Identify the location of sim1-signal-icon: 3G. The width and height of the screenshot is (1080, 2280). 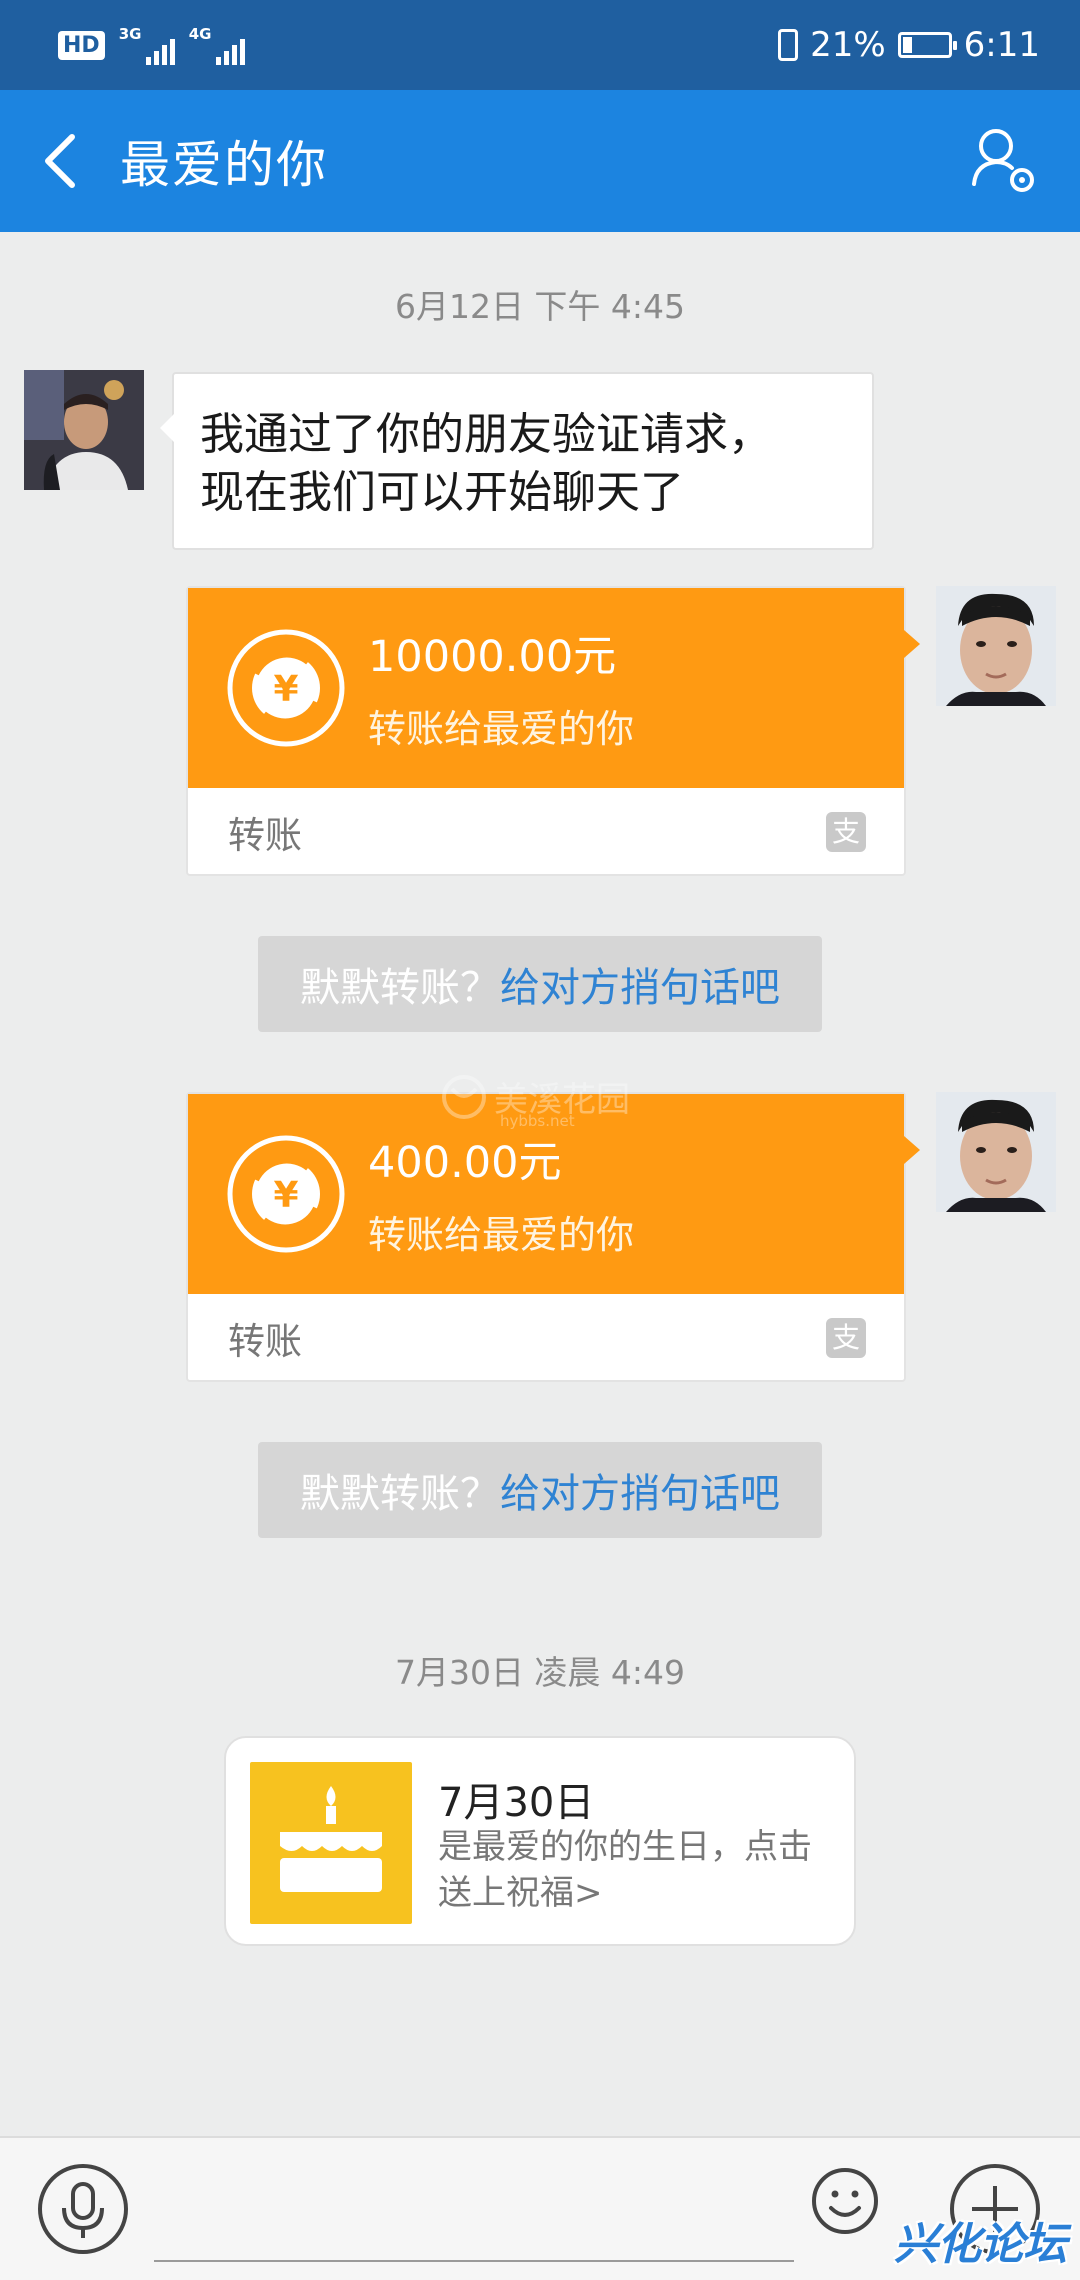
(147, 45).